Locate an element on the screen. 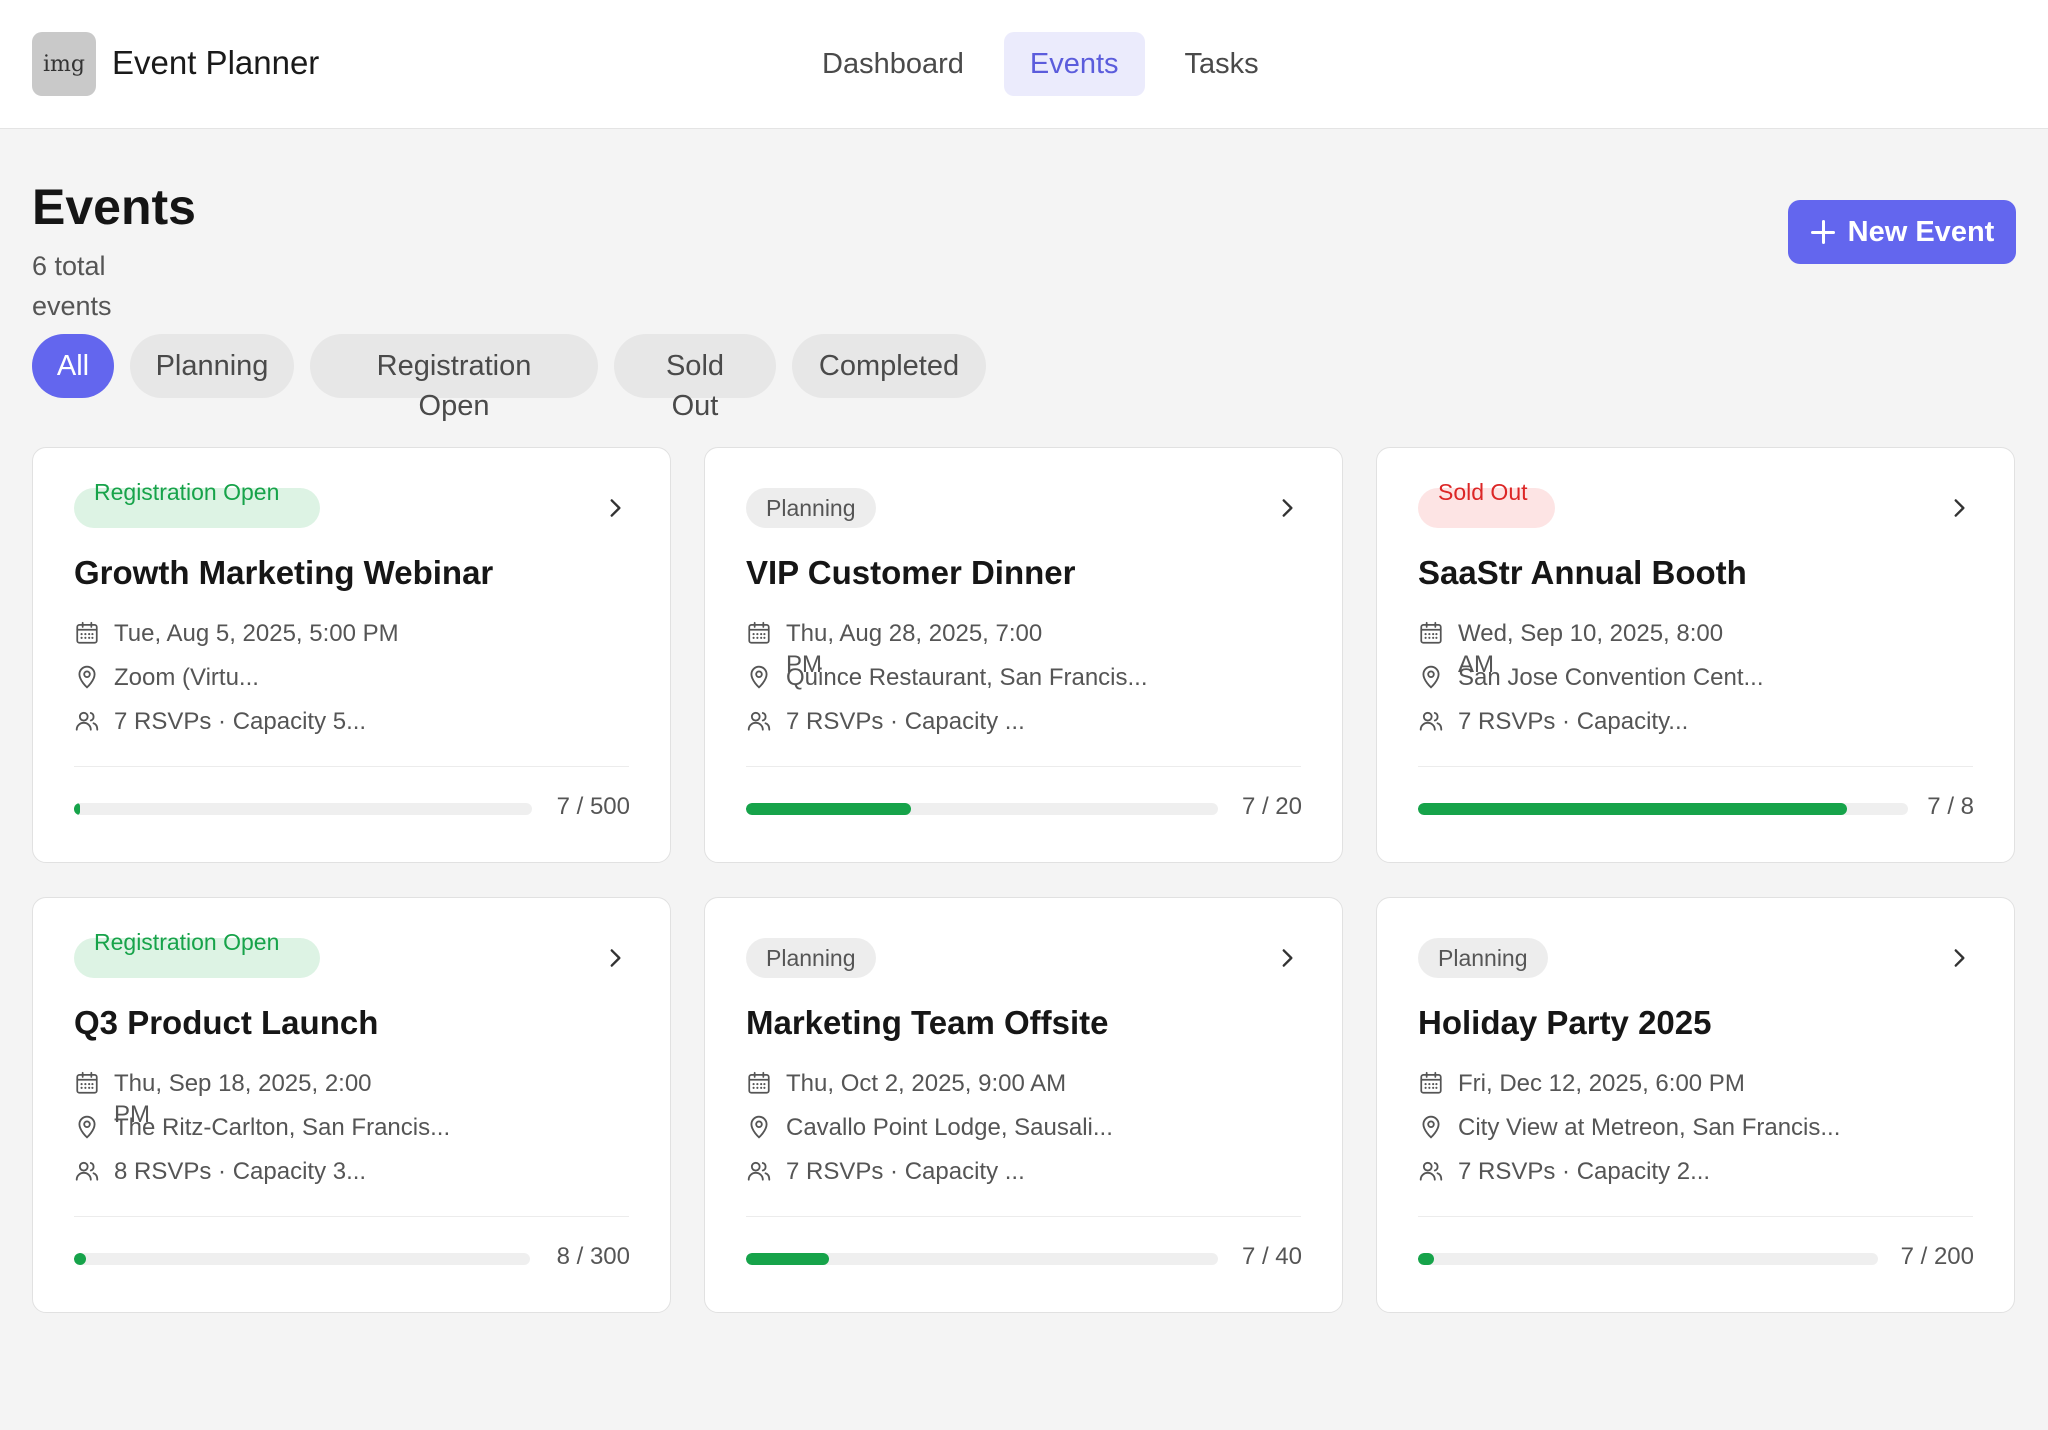 The image size is (2048, 1430). event-title: Growth Marketing Webinar is located at coordinates (284, 572).